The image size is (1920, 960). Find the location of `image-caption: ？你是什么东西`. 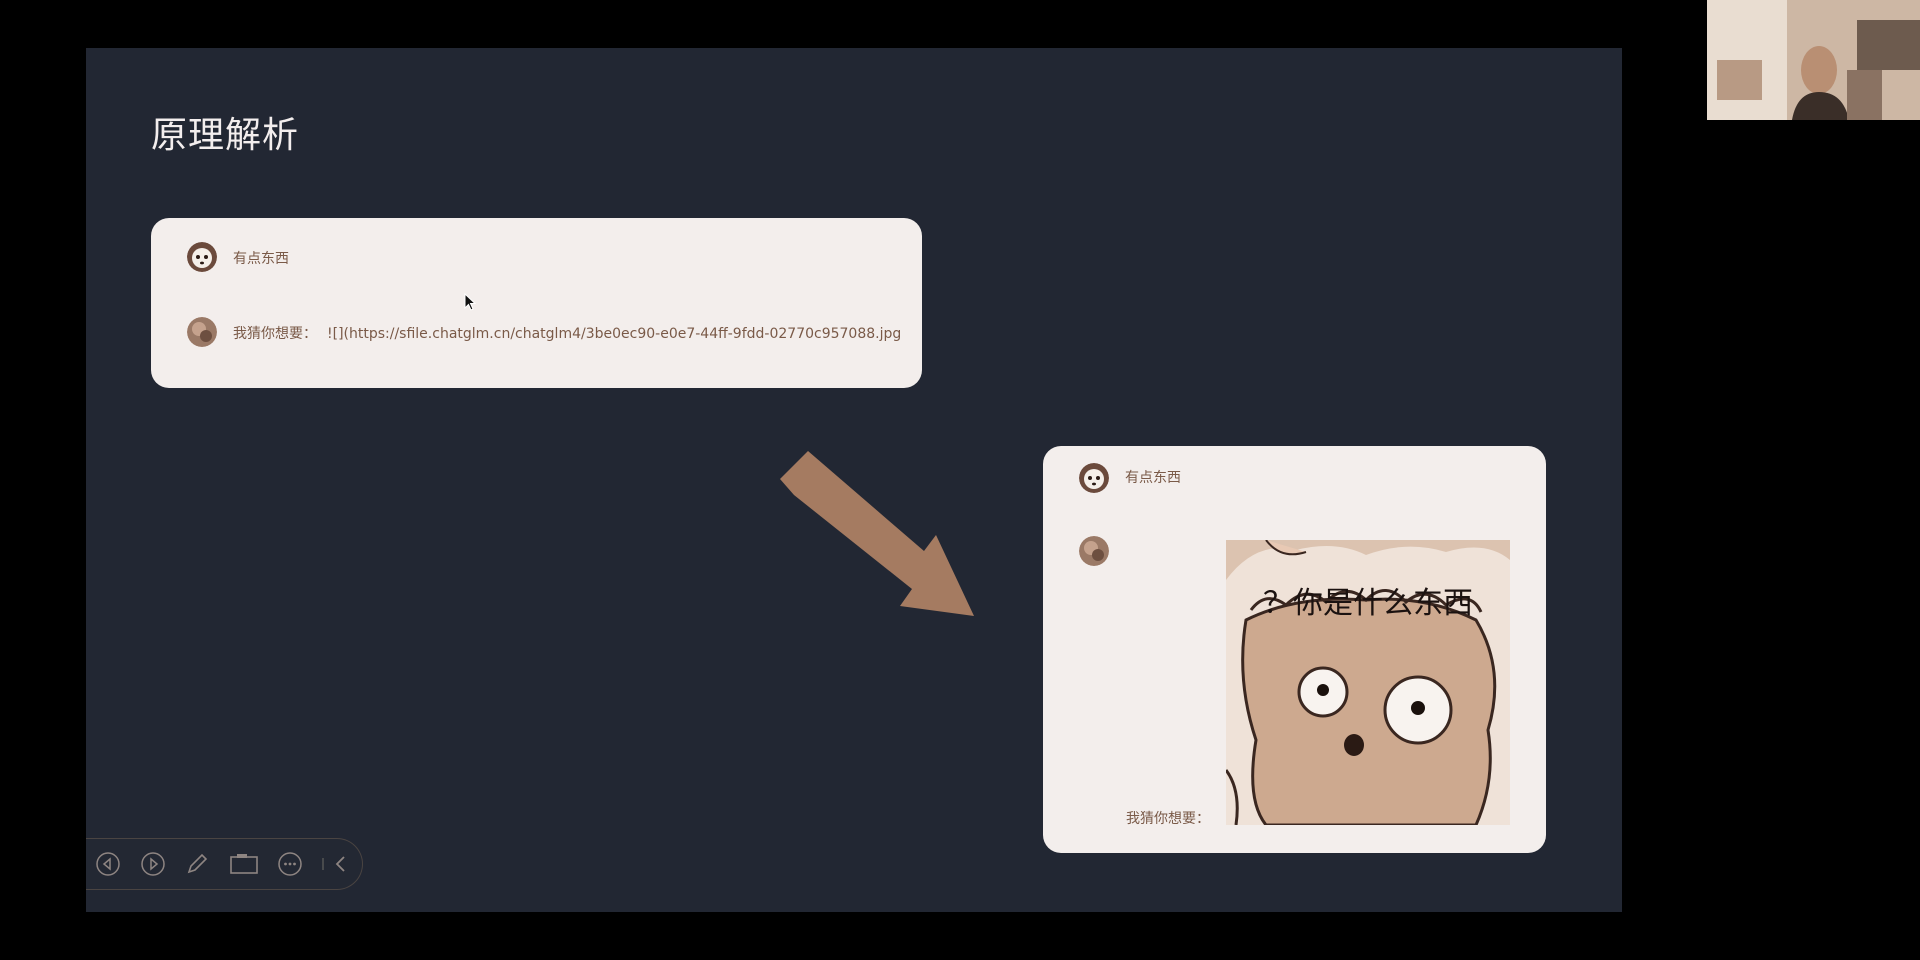

image-caption: ？你是什么东西 is located at coordinates (1368, 603).